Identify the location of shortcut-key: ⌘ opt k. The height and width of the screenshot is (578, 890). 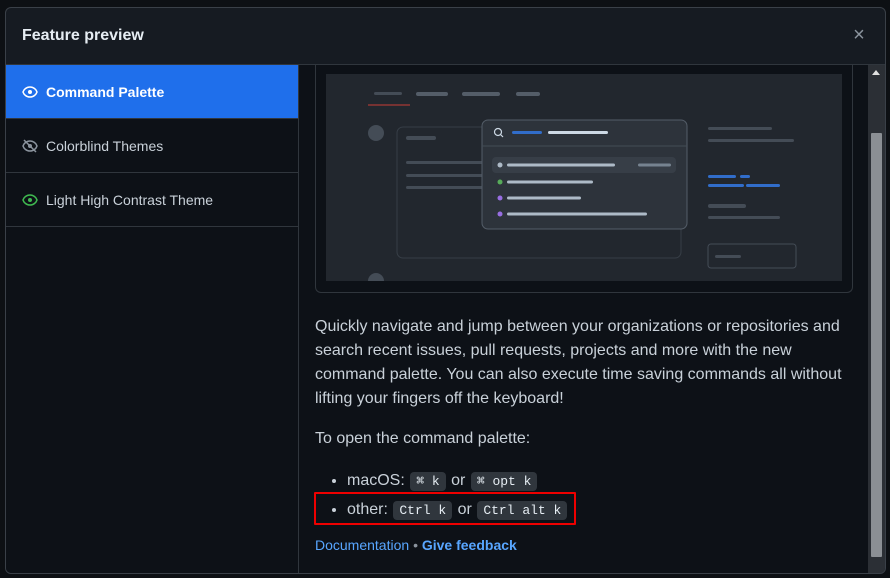
(504, 481).